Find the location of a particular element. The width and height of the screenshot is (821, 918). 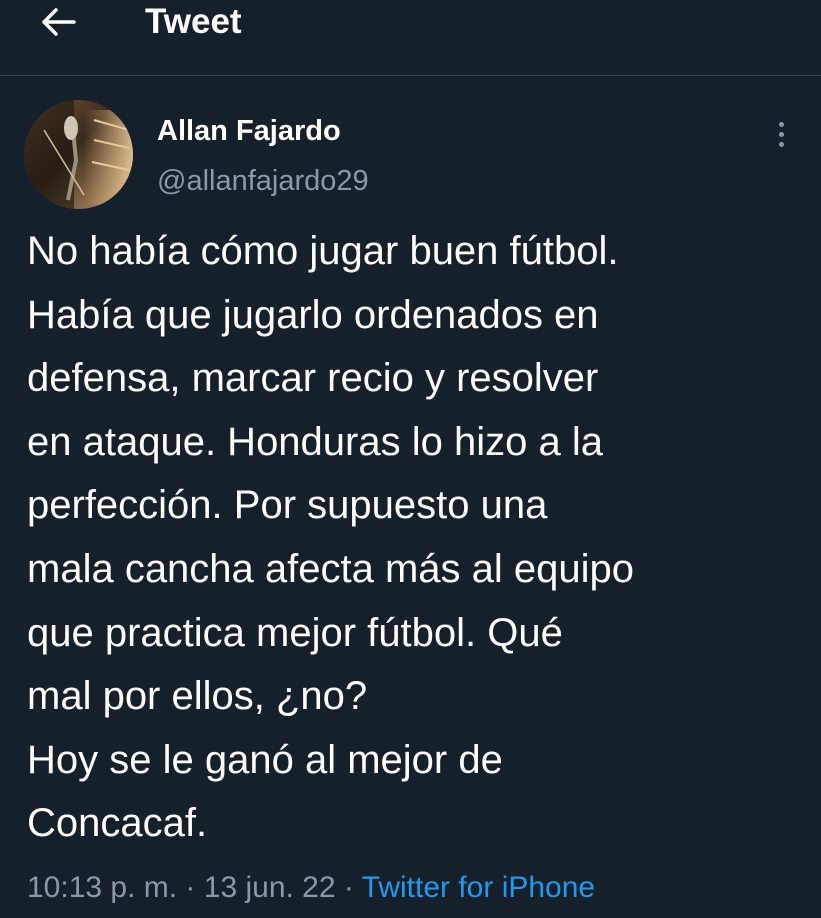

tweet-text-line: en ataque. Honduras lo hizo a la is located at coordinates (315, 441).